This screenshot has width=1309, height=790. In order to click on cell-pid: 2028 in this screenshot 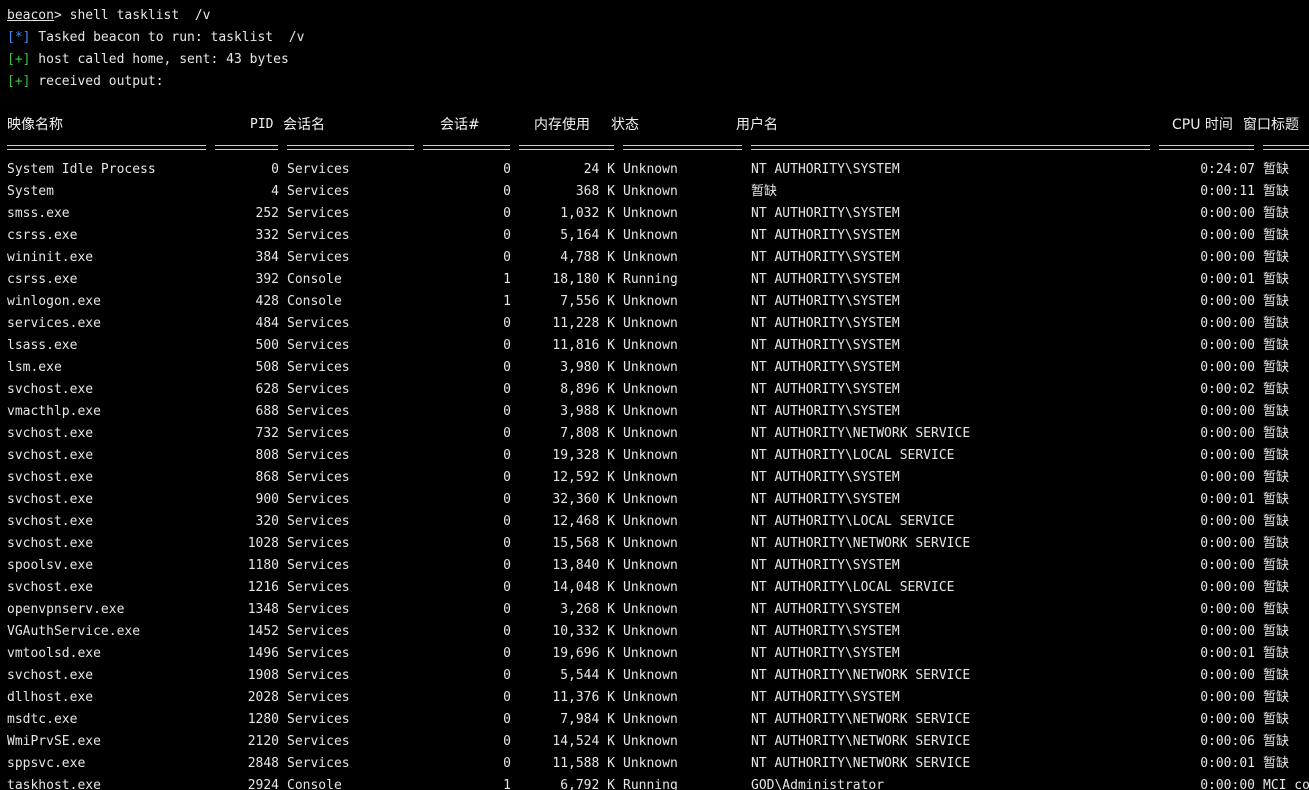, I will do `click(263, 697)`.